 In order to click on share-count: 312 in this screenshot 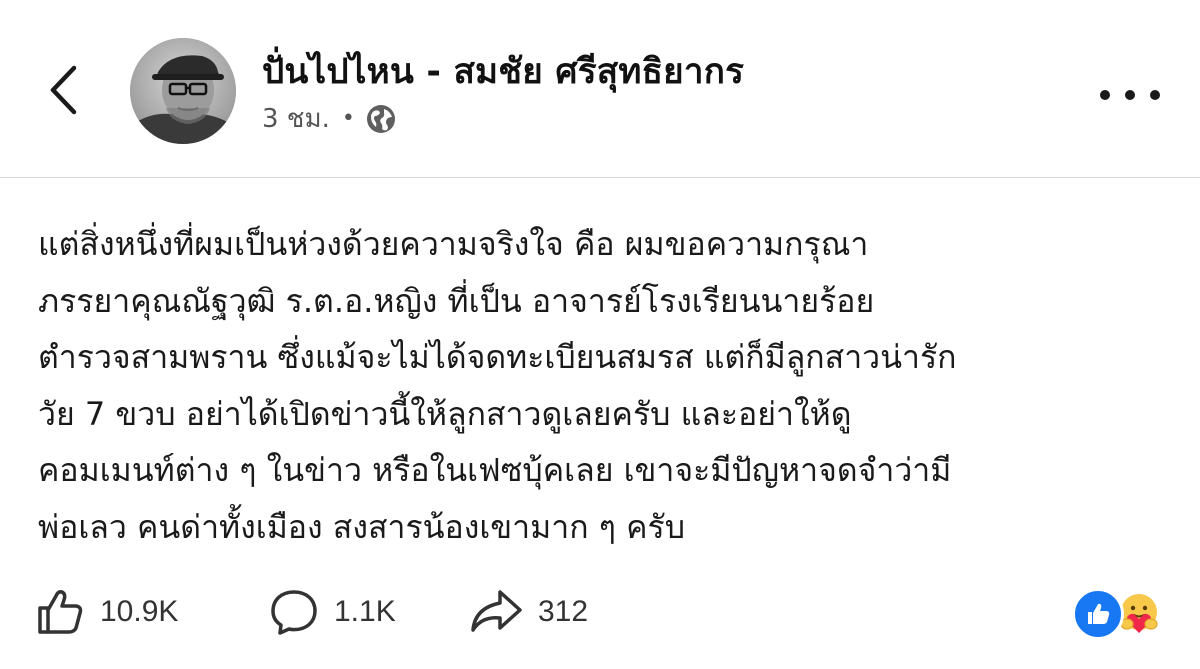, I will do `click(563, 611)`.